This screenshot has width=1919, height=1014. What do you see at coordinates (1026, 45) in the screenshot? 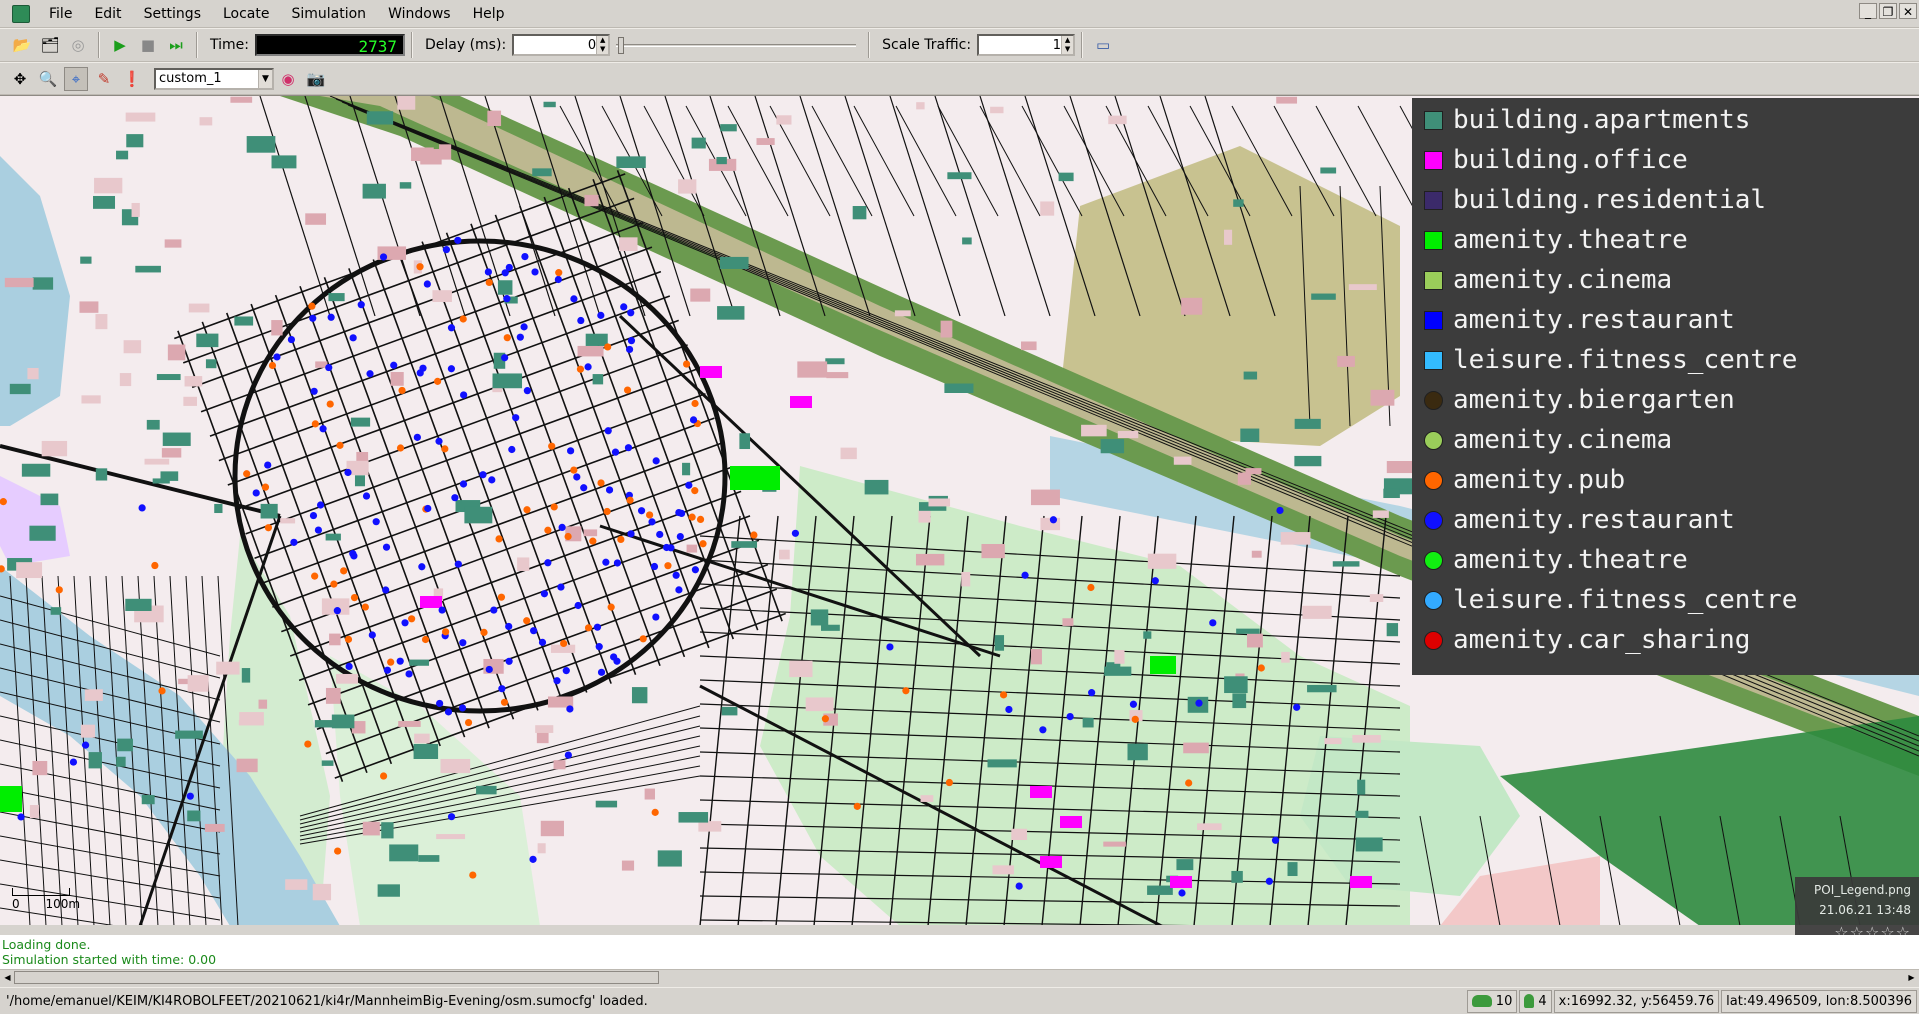
I see `scale-traffic-spinner: ▲▼` at bounding box center [1026, 45].